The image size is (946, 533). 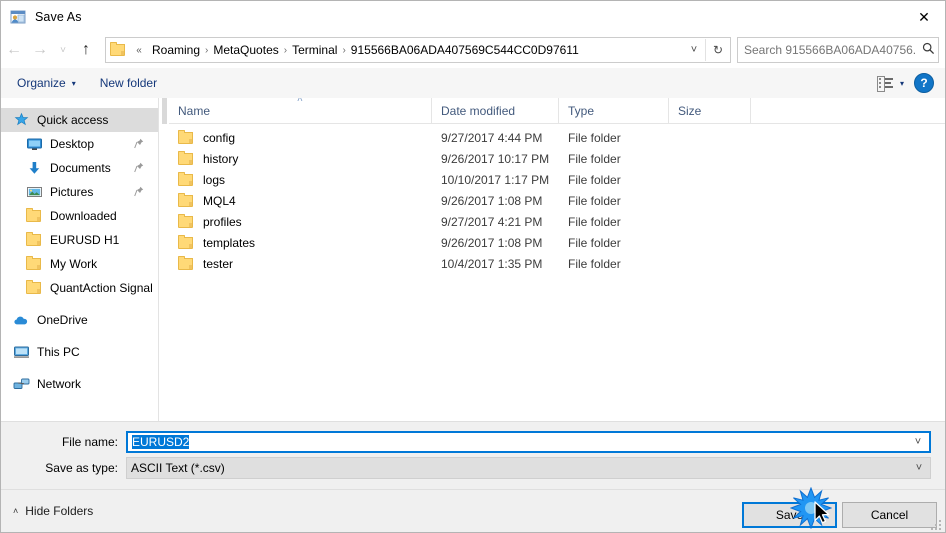 What do you see at coordinates (614, 110) in the screenshot?
I see `column-header-type: Type` at bounding box center [614, 110].